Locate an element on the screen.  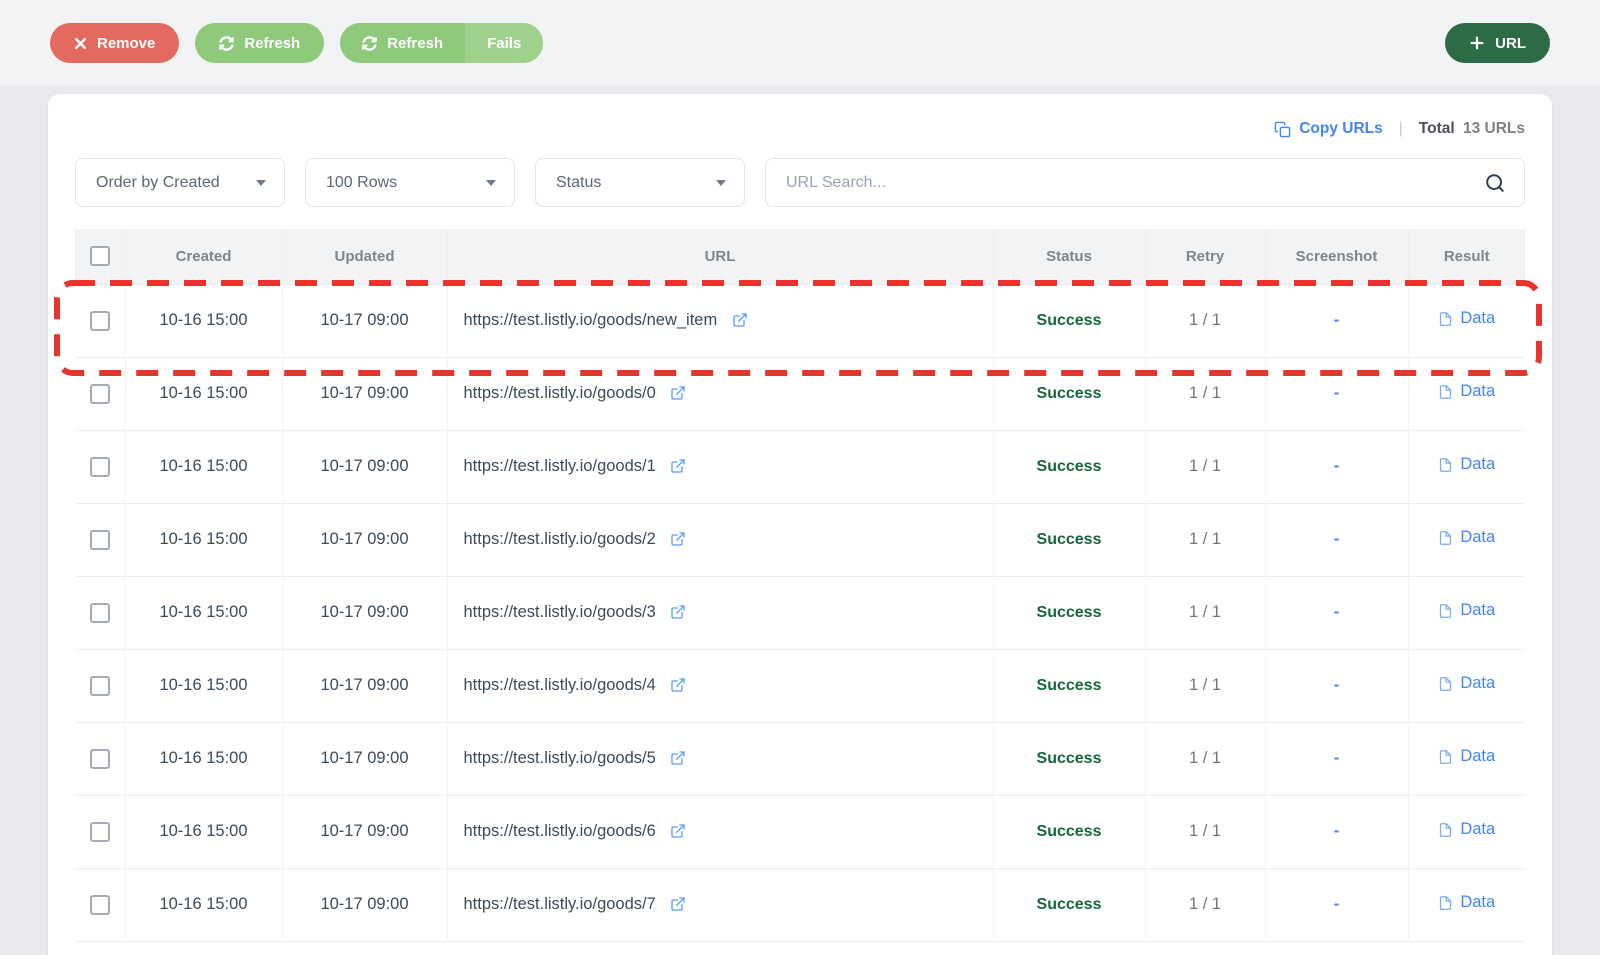
add-url-button-label: URL is located at coordinates (1510, 43).